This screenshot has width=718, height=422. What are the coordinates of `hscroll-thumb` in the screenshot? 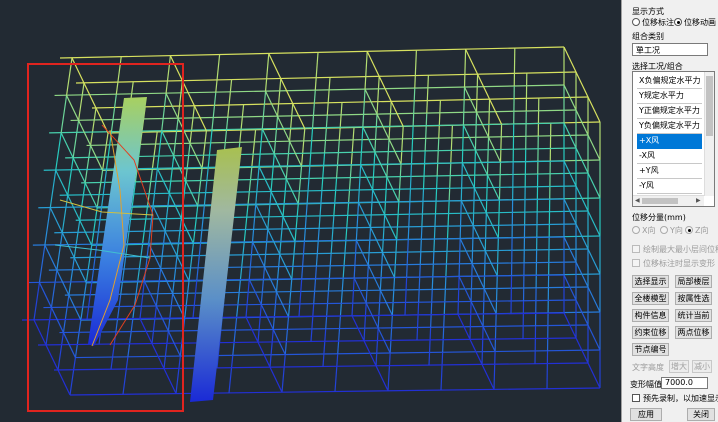 It's located at (660, 201).